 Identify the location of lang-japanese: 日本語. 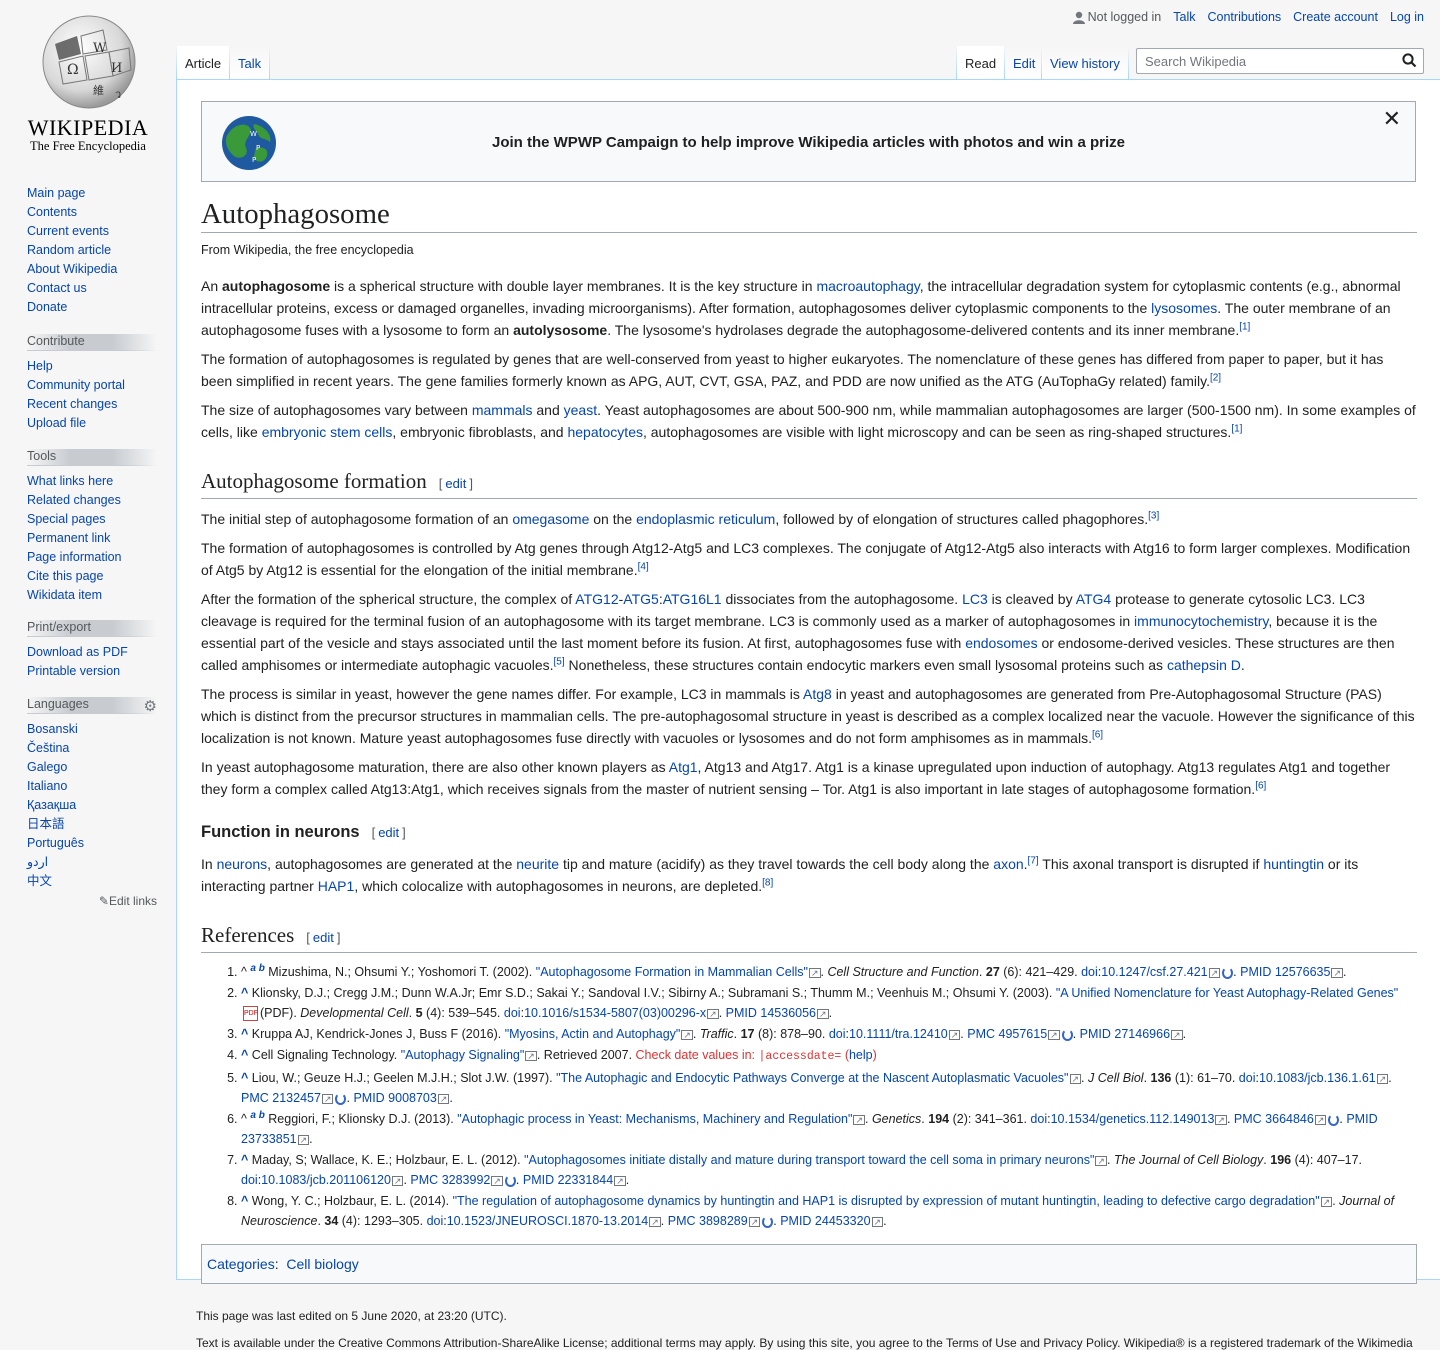
(46, 824).